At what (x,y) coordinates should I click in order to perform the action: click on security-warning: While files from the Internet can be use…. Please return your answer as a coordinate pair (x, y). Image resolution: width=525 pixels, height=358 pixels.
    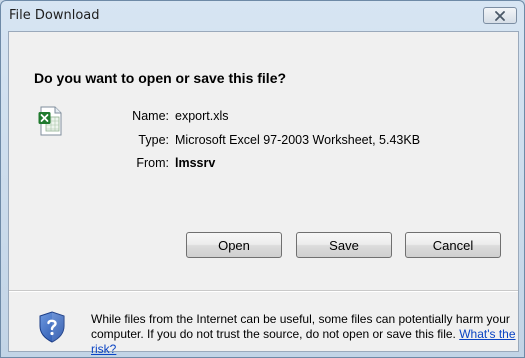
    Looking at the image, I should click on (305, 334).